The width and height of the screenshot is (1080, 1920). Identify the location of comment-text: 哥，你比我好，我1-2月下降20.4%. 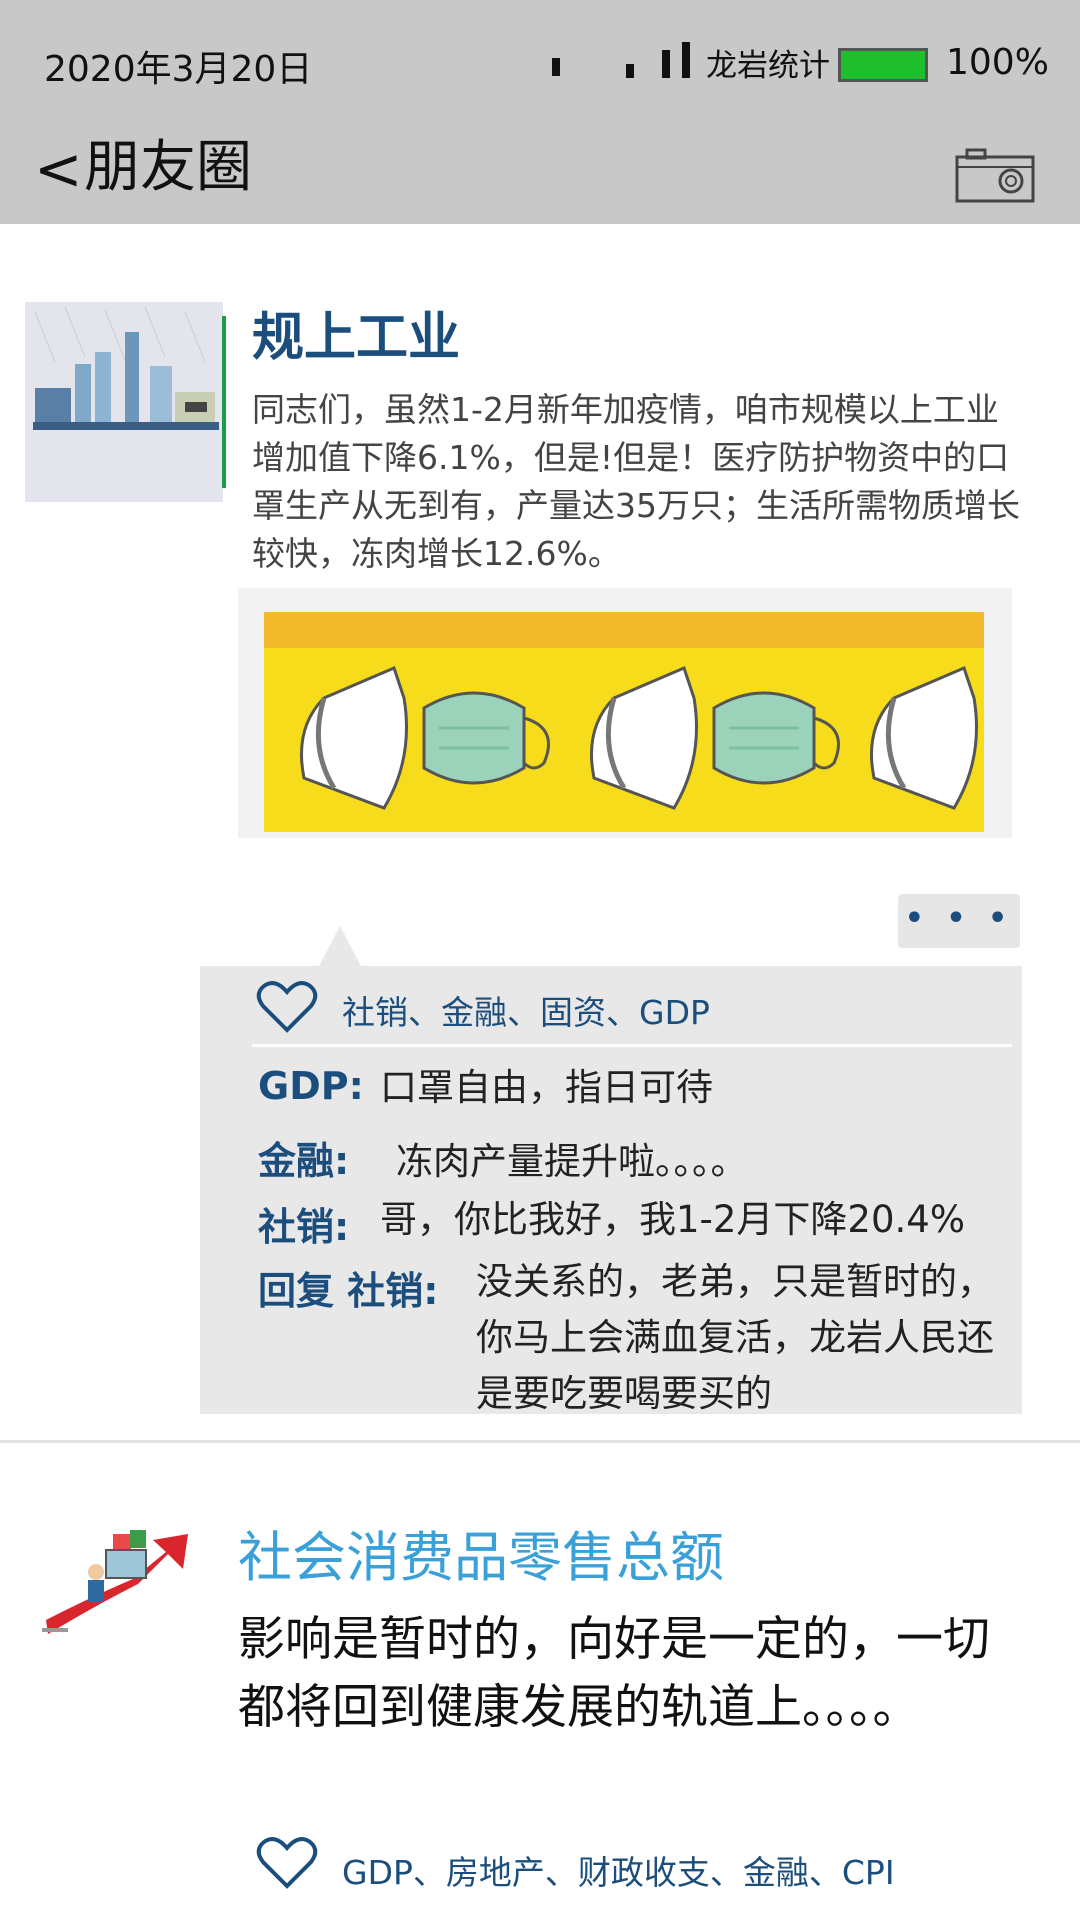
(672, 1219).